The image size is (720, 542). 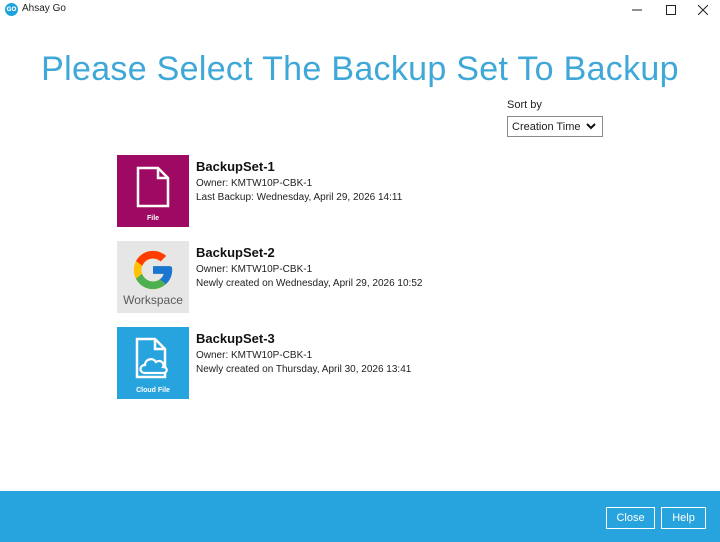 I want to click on maximize-button, so click(x=671, y=10).